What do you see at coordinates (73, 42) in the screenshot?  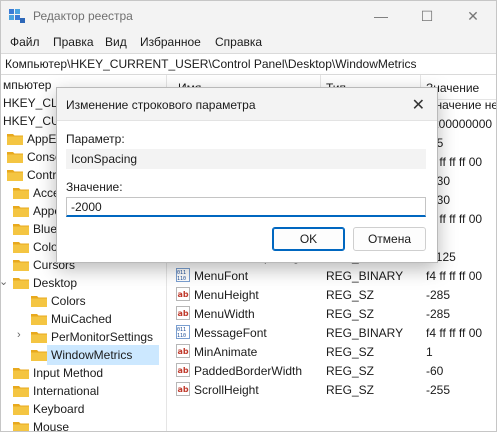 I see `menu-edit: Правка` at bounding box center [73, 42].